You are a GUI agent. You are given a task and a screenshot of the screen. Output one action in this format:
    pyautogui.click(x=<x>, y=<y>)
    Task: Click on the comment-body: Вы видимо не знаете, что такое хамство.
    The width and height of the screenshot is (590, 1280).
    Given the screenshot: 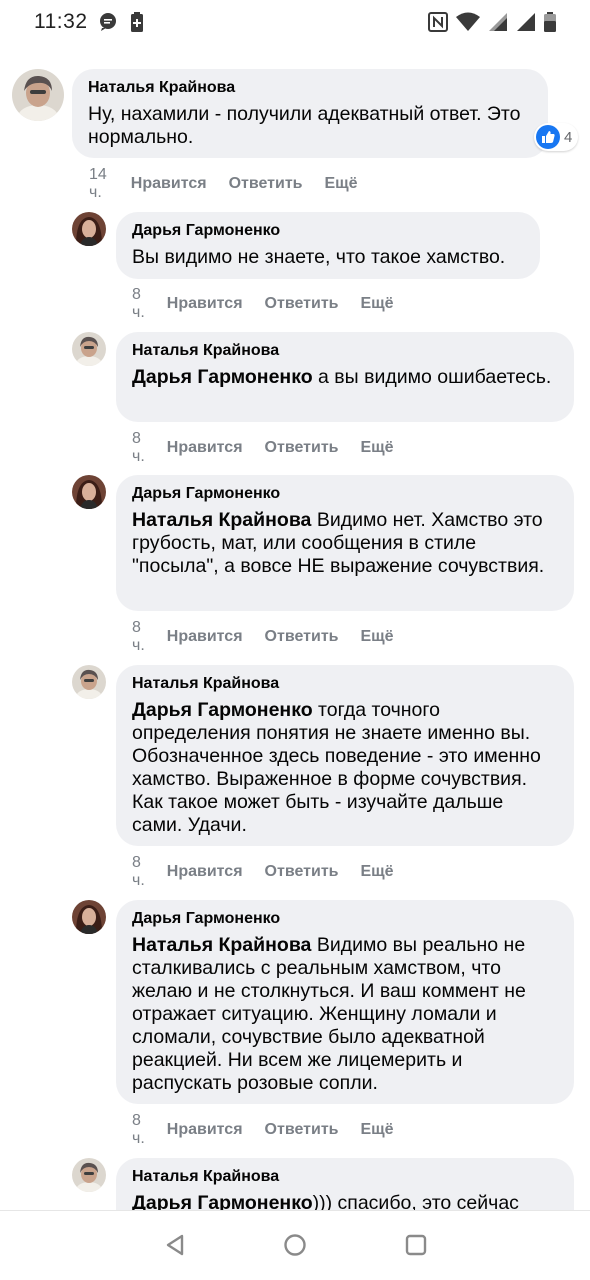 What is the action you would take?
    pyautogui.click(x=319, y=257)
    